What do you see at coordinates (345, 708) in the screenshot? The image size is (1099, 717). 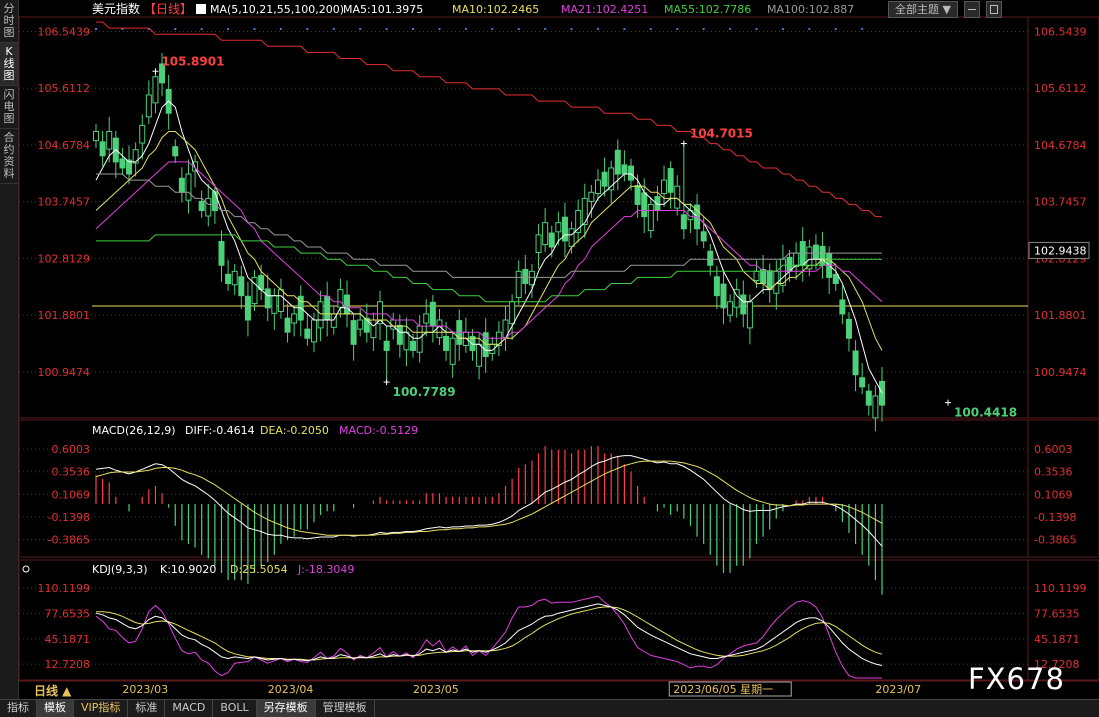 I see `bottom-tab-7: 管理模板` at bounding box center [345, 708].